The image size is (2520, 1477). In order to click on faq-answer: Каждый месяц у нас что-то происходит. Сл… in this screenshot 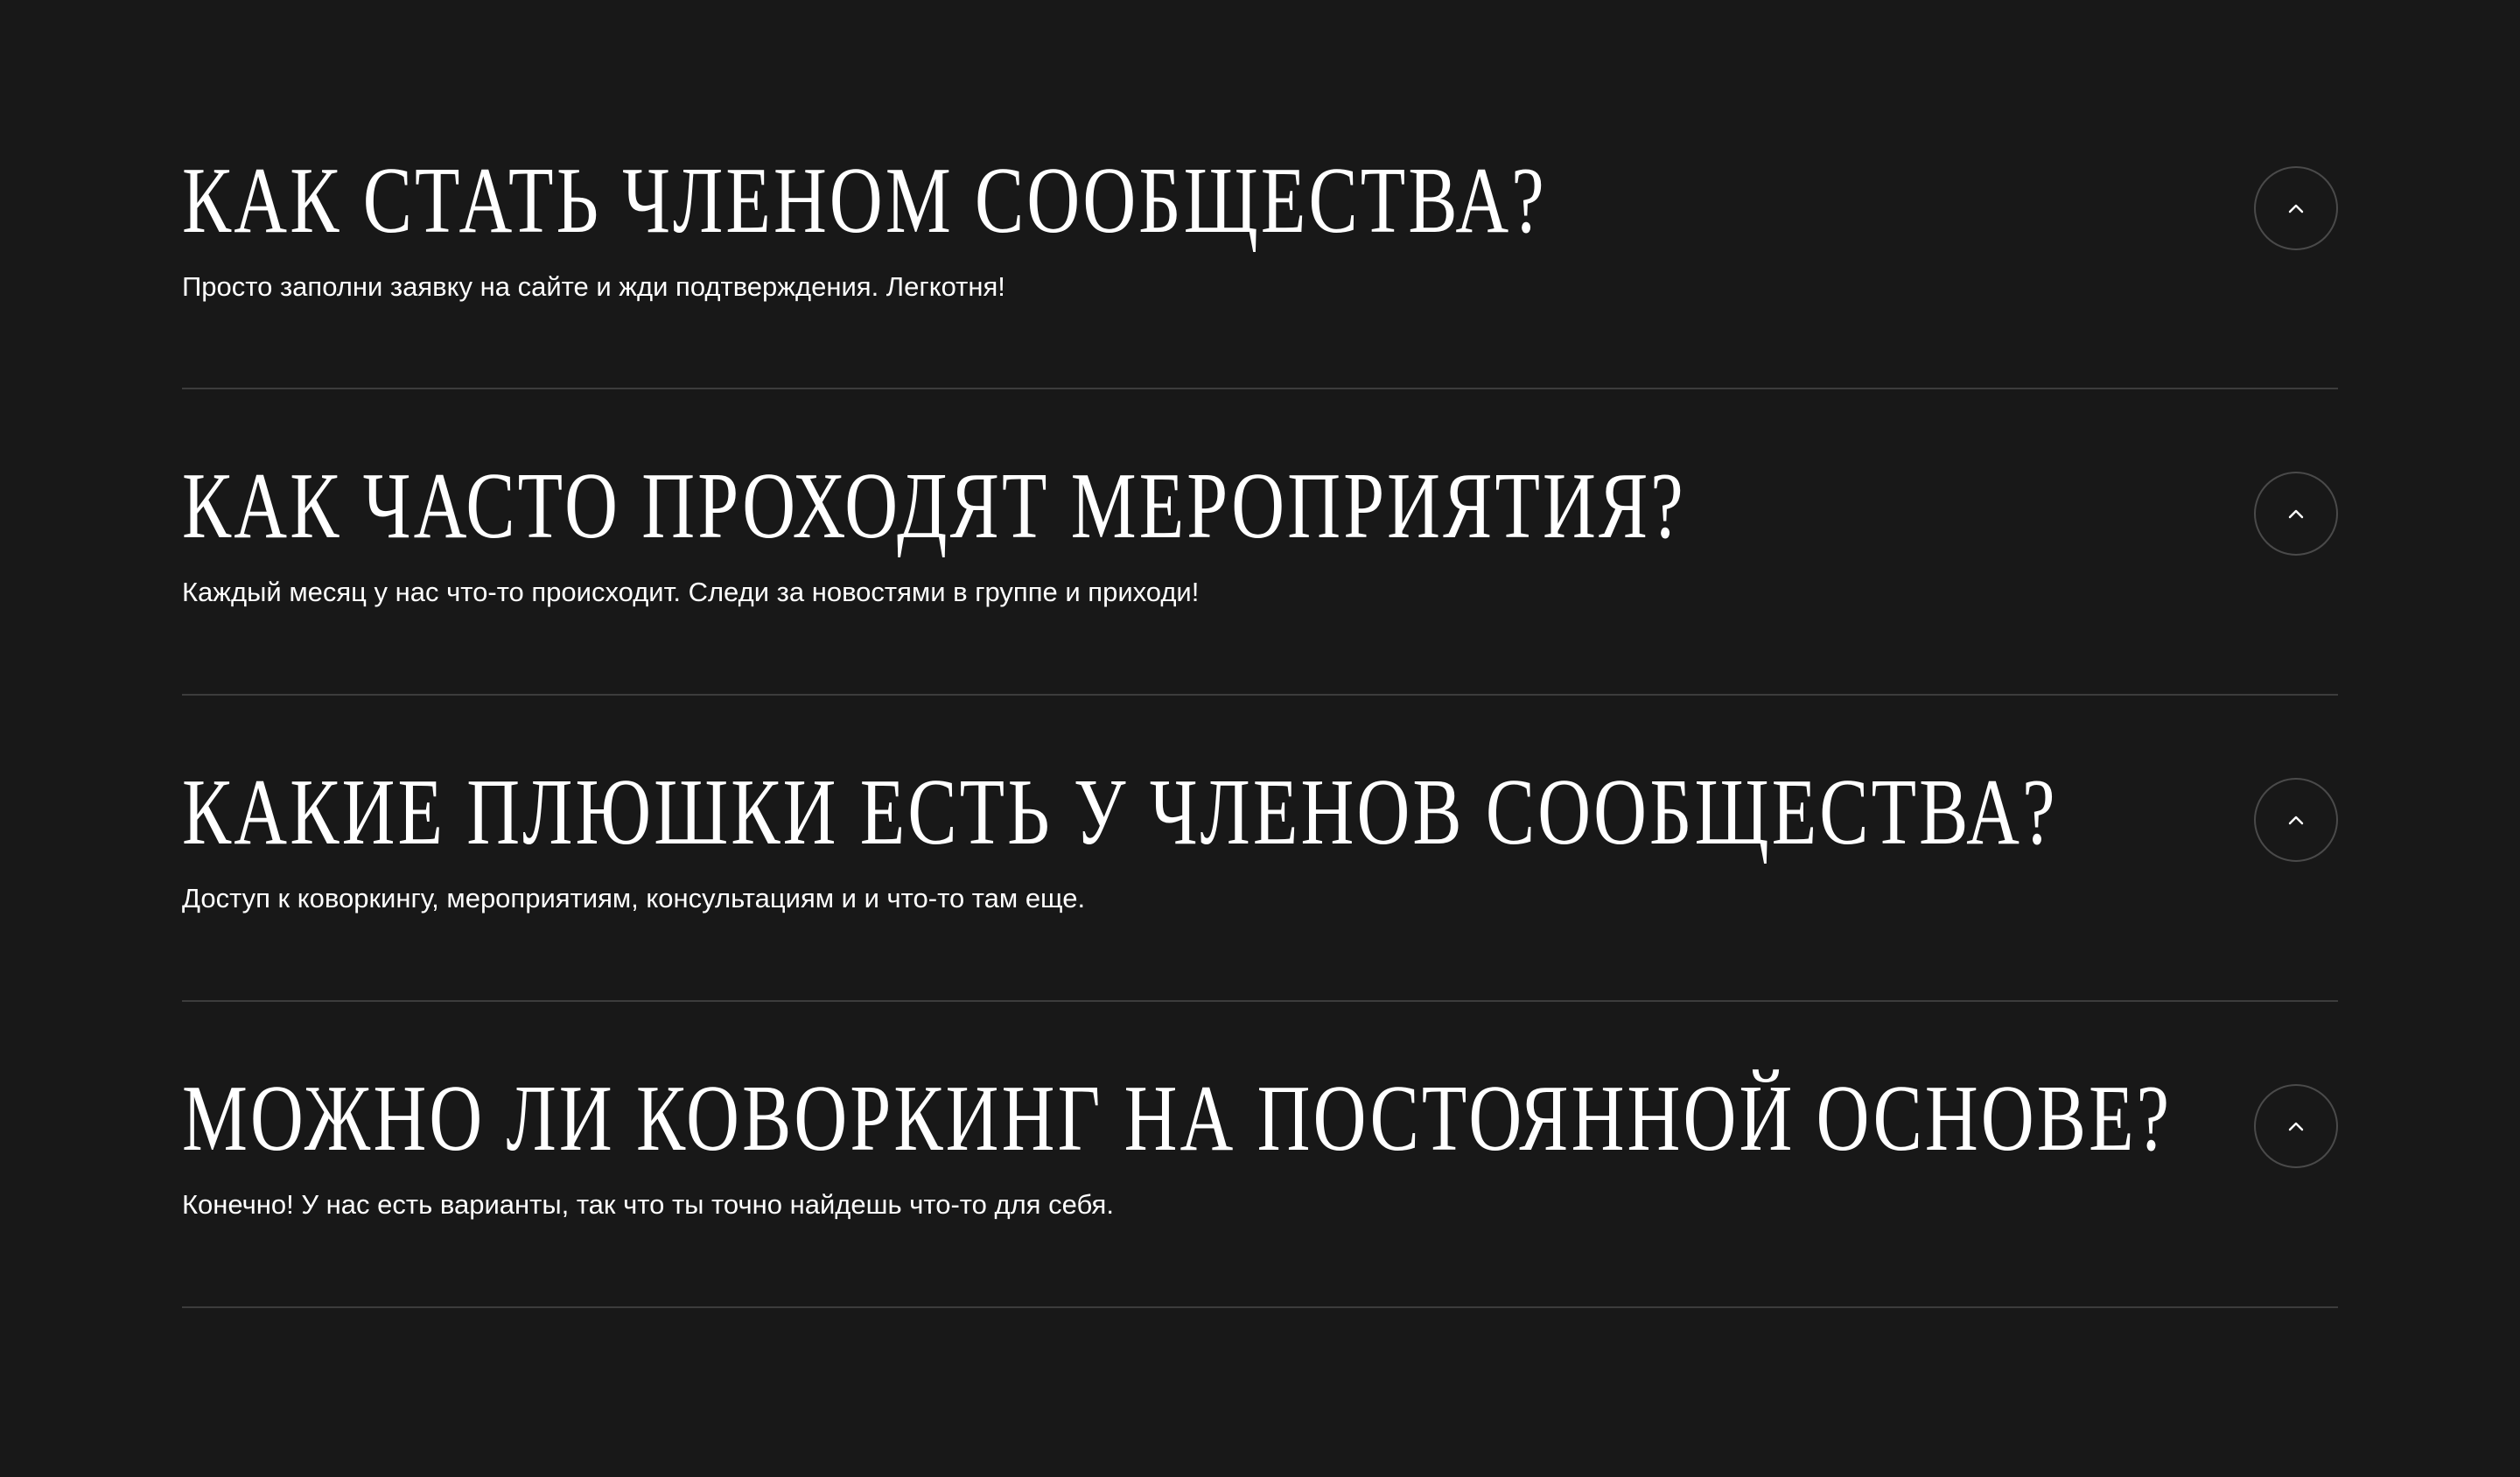, I will do `click(691, 592)`.